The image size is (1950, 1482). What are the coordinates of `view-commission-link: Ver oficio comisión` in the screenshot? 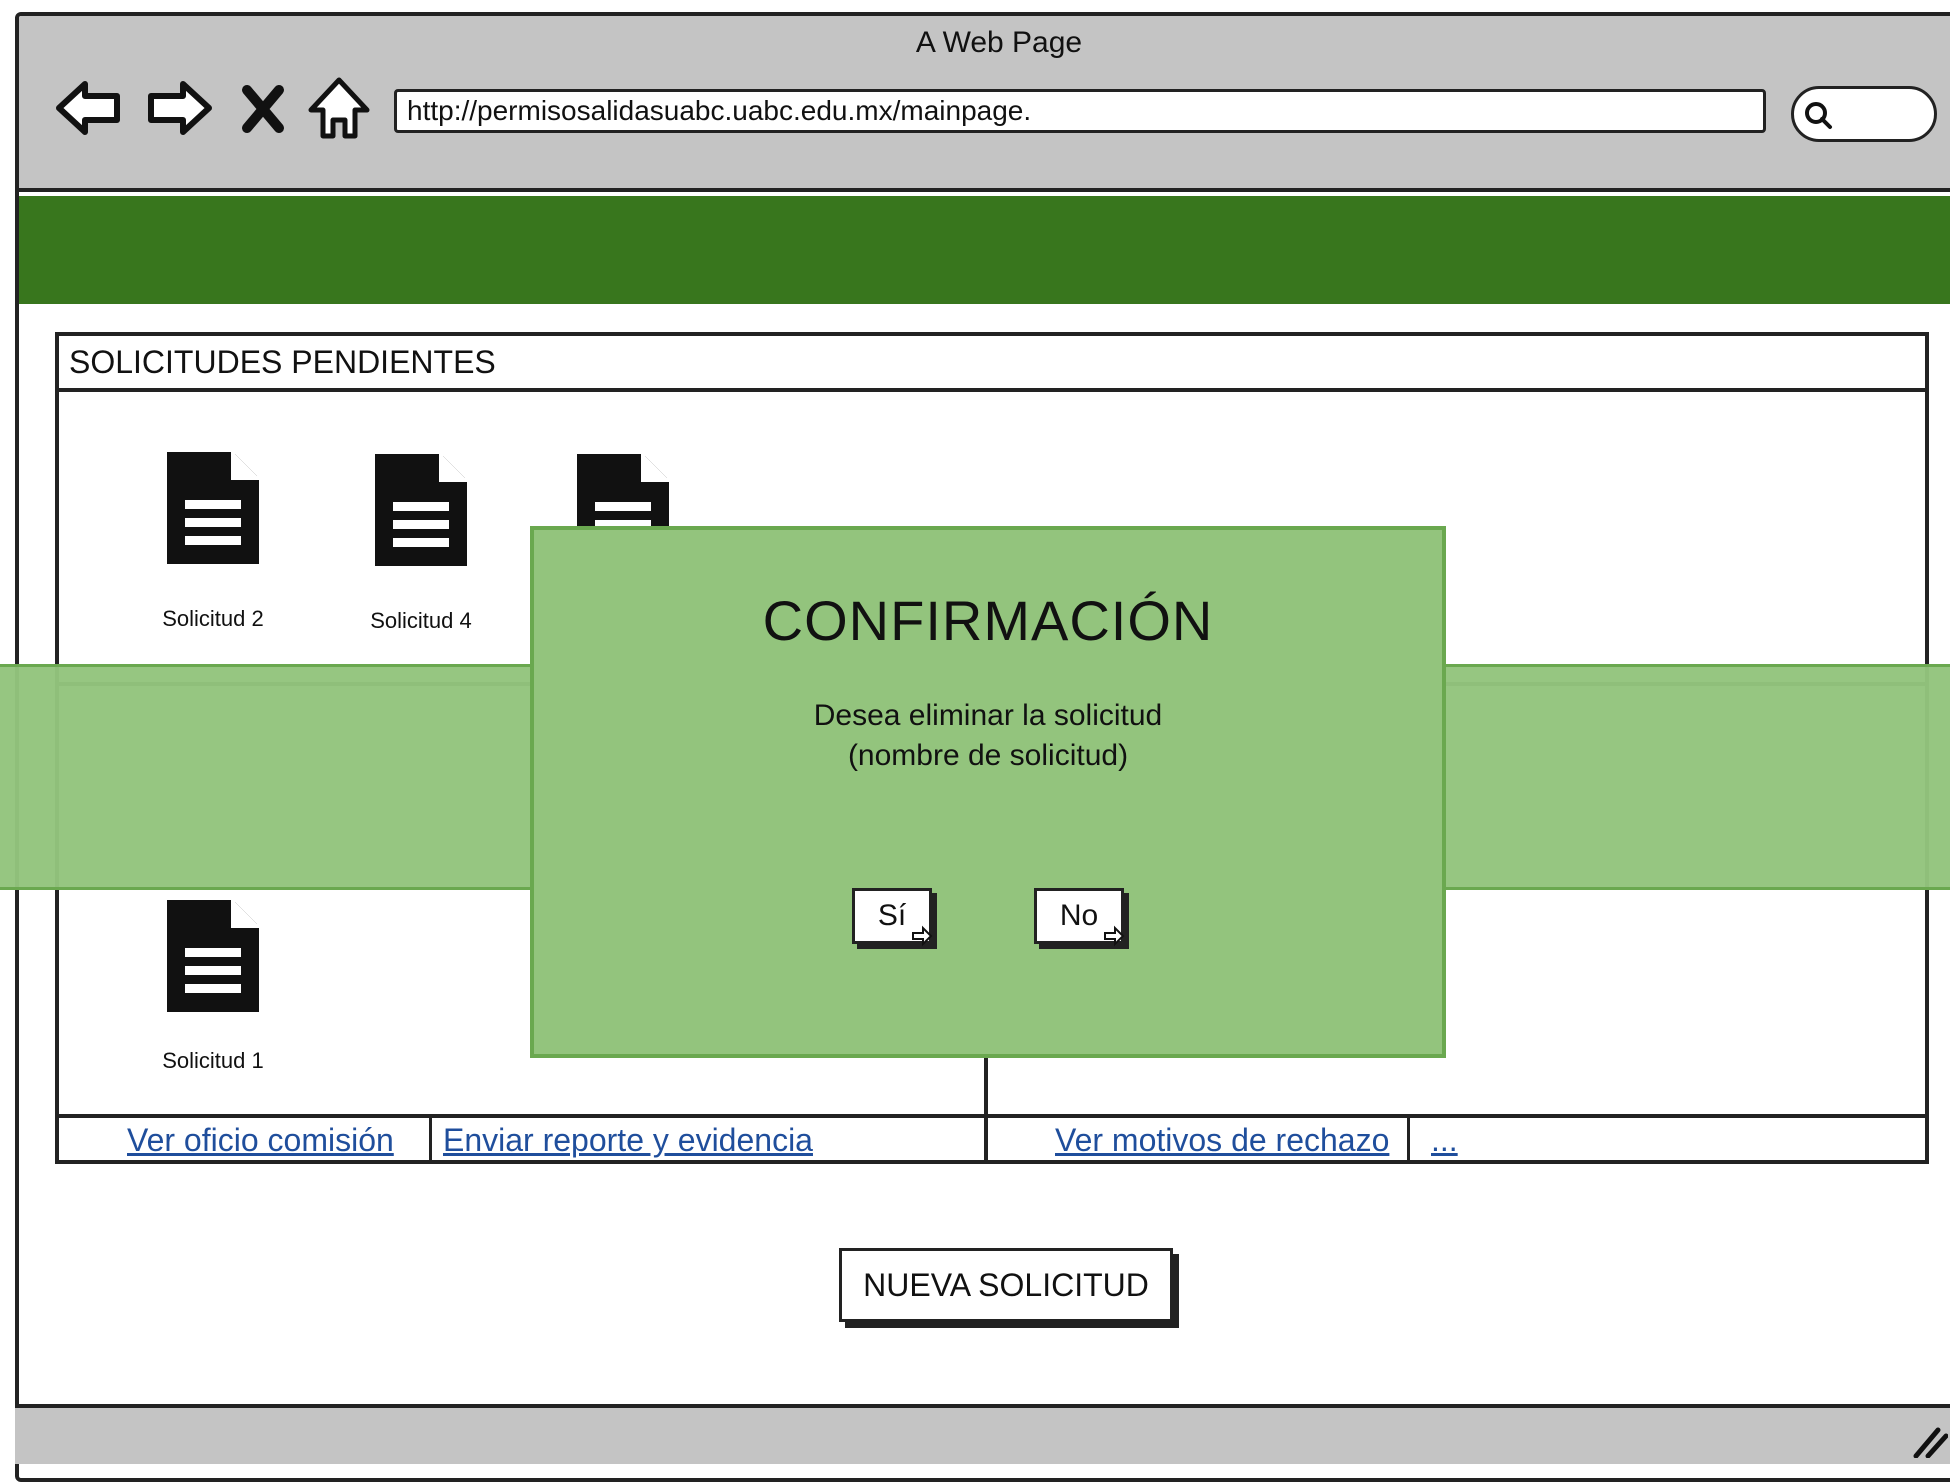 It's located at (260, 1140).